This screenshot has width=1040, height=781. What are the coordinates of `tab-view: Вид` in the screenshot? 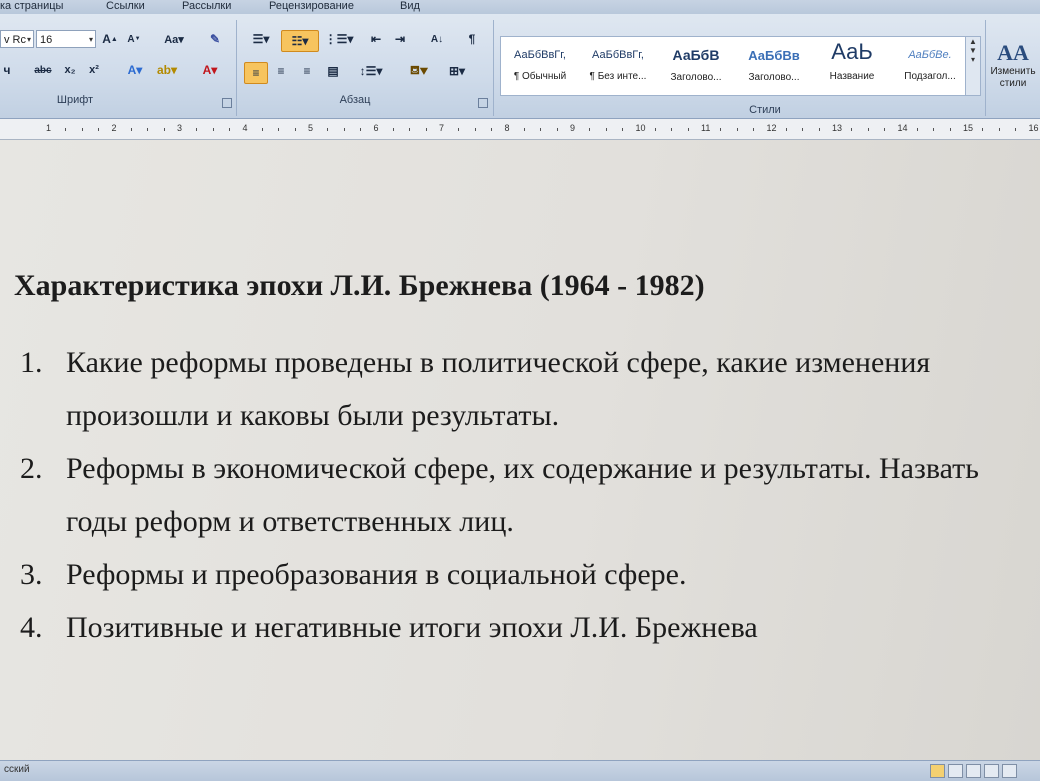 It's located at (410, 6).